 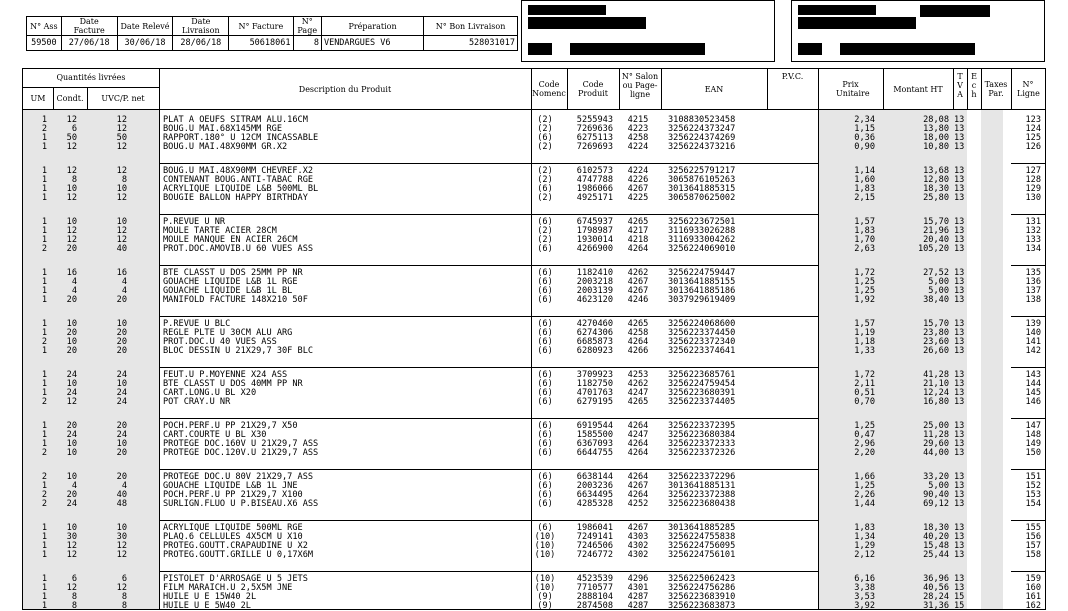 I want to click on ean-header: EAN, so click(x=714, y=89).